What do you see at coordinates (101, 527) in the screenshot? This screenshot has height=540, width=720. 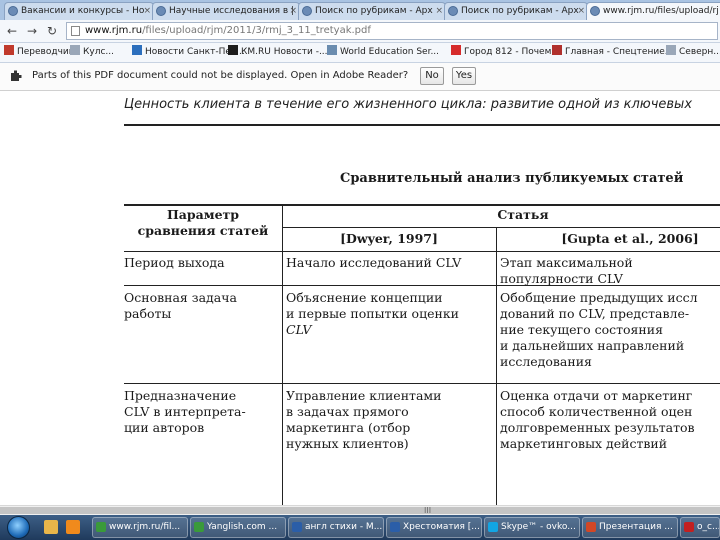 I see `chrome-icon` at bounding box center [101, 527].